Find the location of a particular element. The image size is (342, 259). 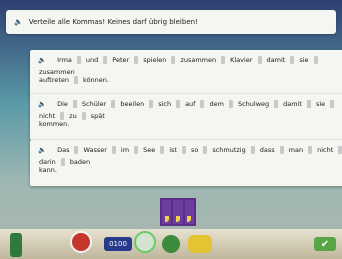

sentence-word: auftreten is located at coordinates (54, 80).